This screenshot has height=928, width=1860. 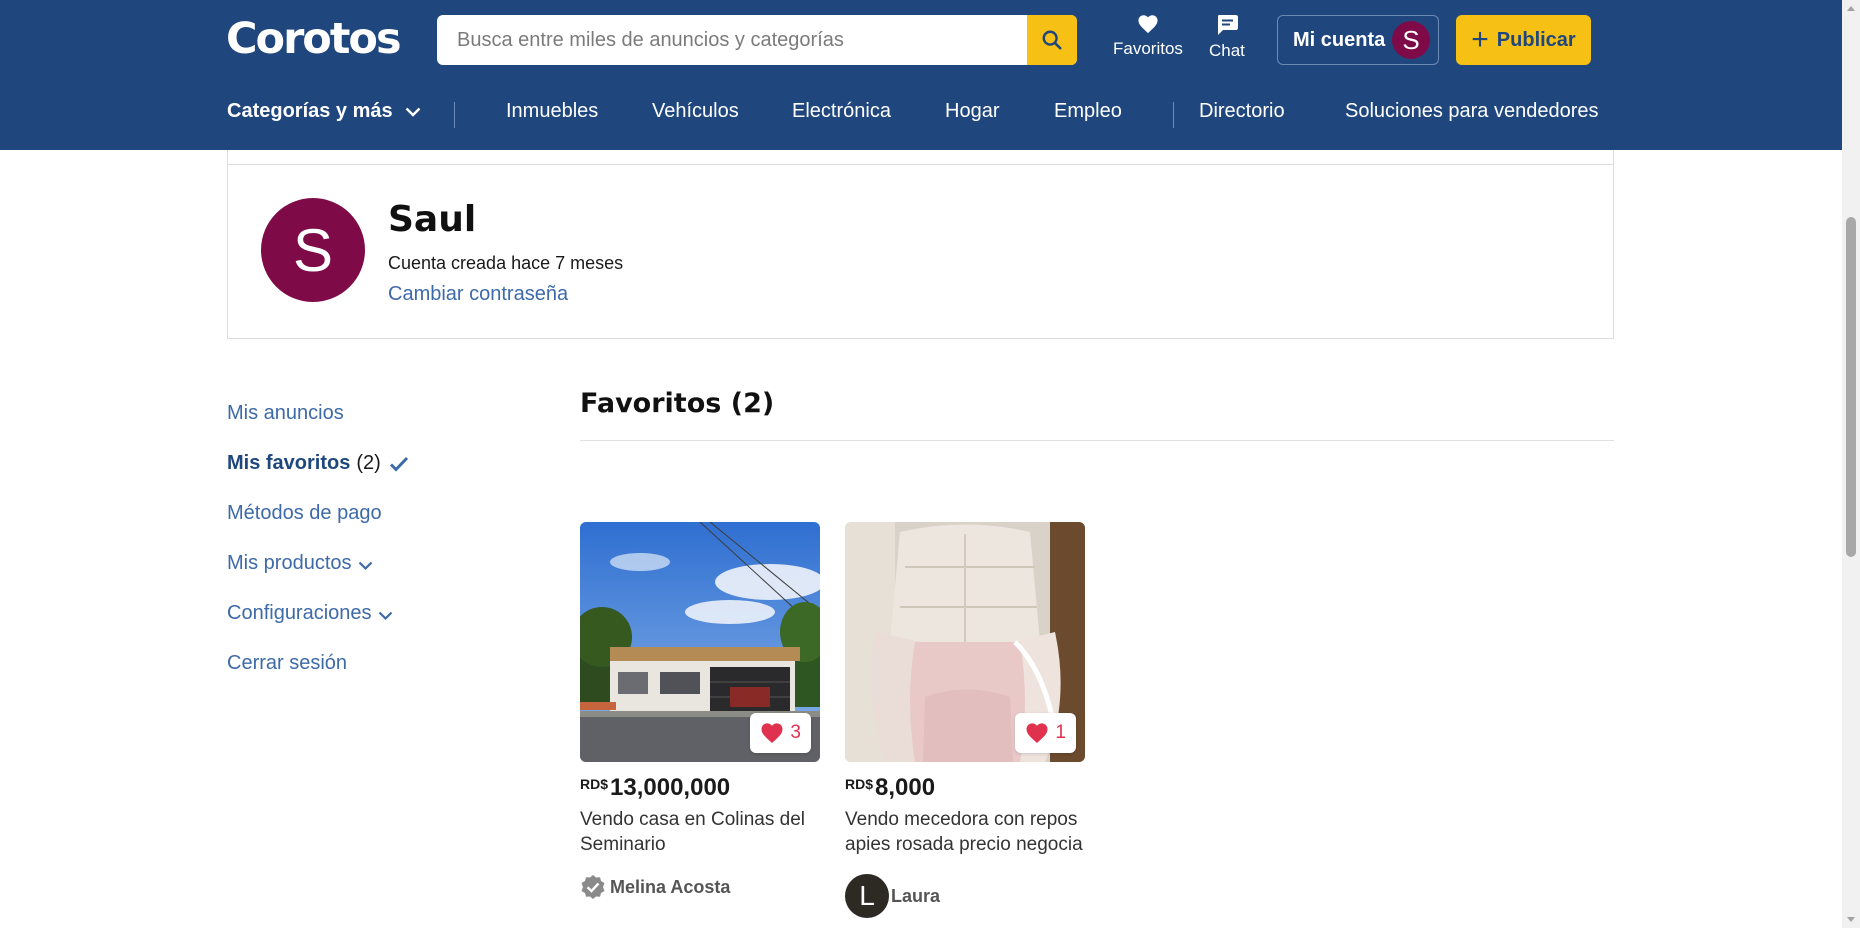 I want to click on change-password-link: Cambiar contraseña, so click(x=478, y=294).